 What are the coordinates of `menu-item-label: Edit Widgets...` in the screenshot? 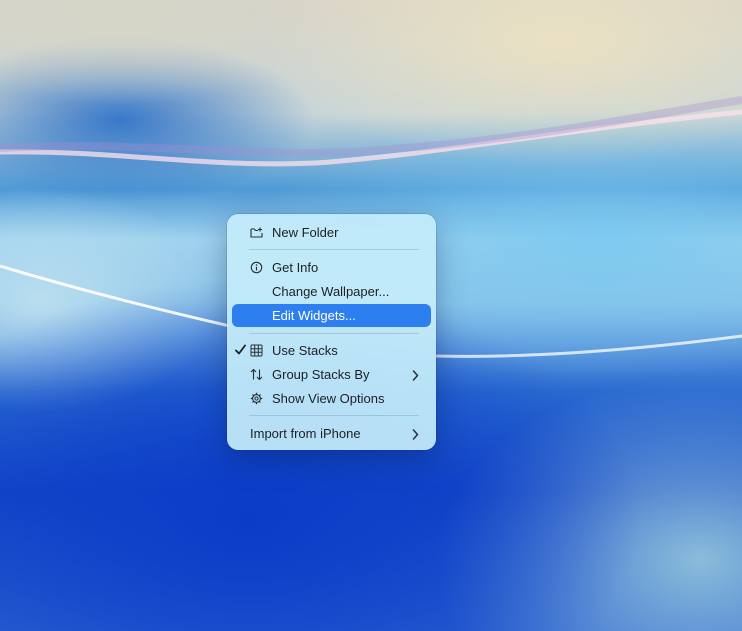 It's located at (314, 315).